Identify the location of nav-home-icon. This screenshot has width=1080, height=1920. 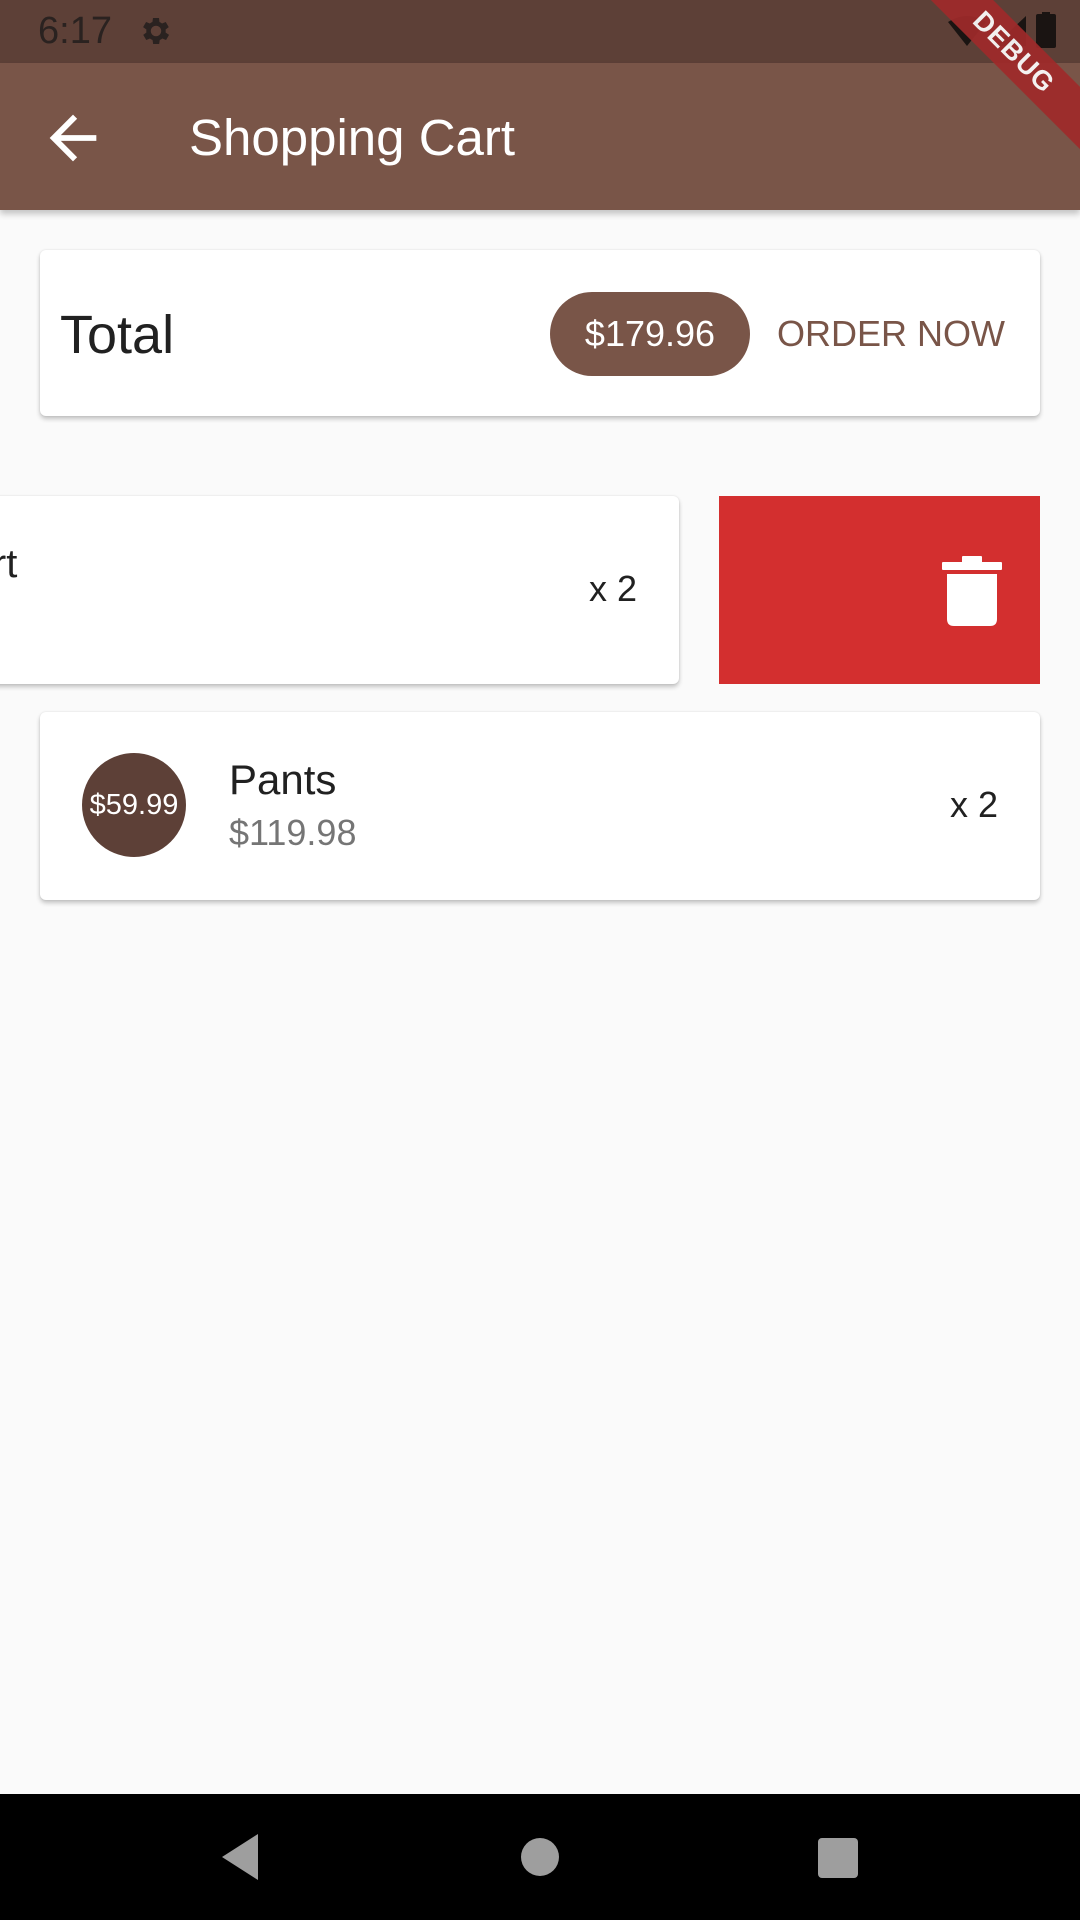
(540, 1857).